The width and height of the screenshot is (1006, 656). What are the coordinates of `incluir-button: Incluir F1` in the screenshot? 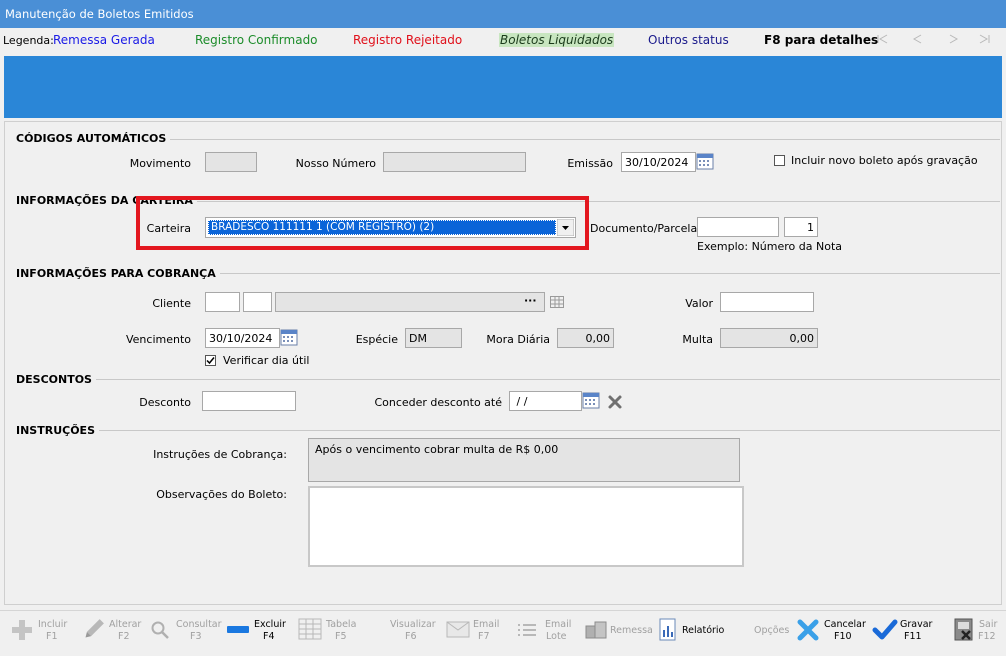 It's located at (39, 633).